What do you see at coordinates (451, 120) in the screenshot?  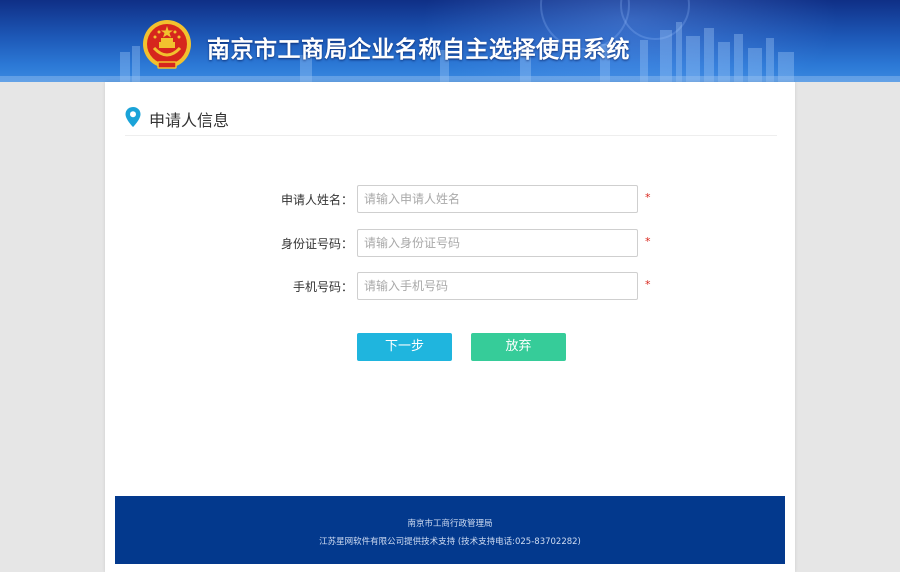 I see `section-header: 申请人信息` at bounding box center [451, 120].